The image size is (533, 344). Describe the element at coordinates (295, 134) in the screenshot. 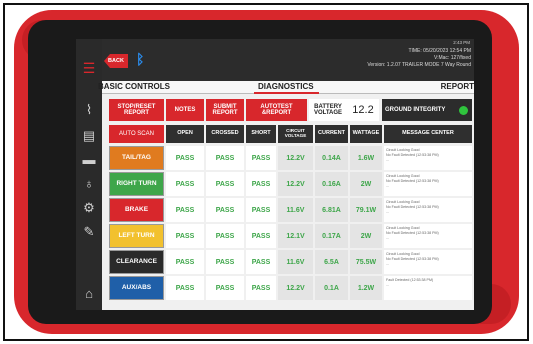

I see `column-circuit-voltage: CIRCUIT VOLTAGE` at that location.